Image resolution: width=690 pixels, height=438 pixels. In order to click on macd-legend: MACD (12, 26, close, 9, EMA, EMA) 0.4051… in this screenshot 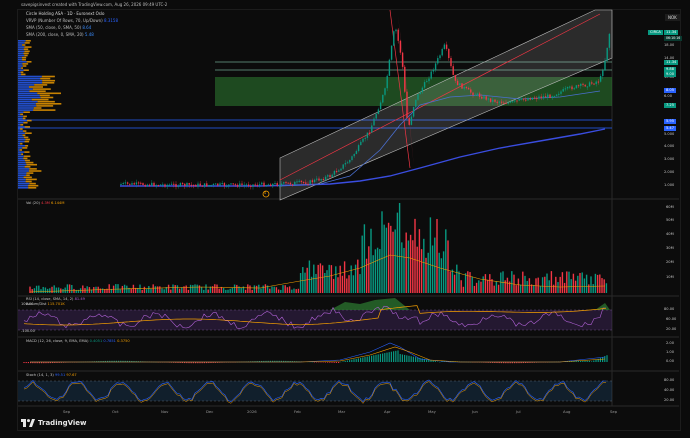, I will do `click(78, 341)`.